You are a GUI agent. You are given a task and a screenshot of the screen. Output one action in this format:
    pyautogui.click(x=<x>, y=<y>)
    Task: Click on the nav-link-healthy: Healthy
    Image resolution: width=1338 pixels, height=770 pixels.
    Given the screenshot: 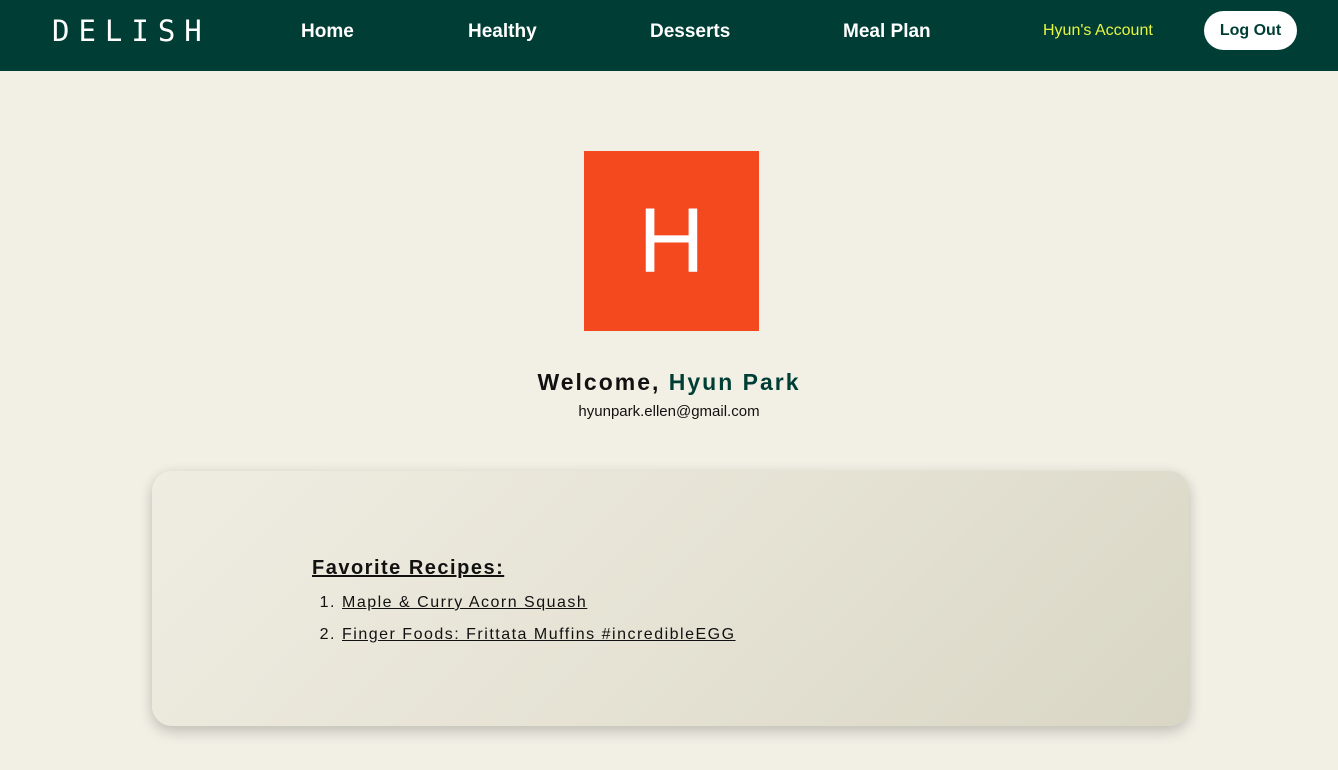 What is the action you would take?
    pyautogui.click(x=502, y=32)
    